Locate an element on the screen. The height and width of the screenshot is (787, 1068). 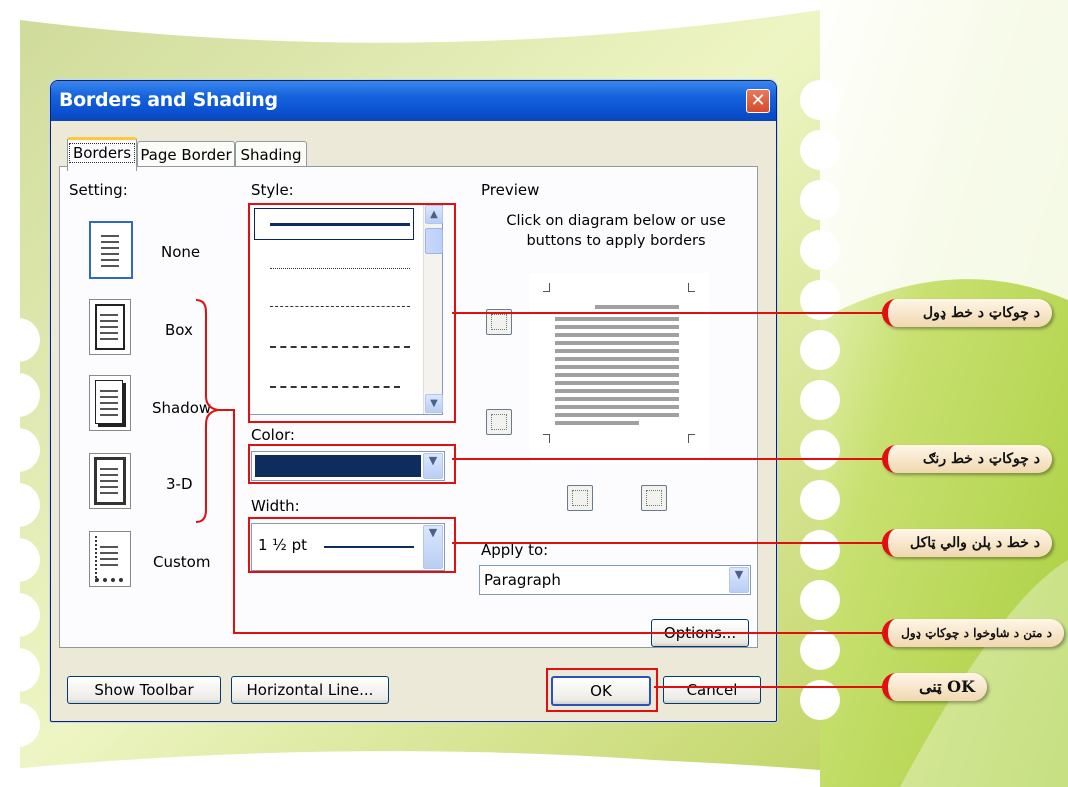
preview-label: Preview is located at coordinates (510, 190).